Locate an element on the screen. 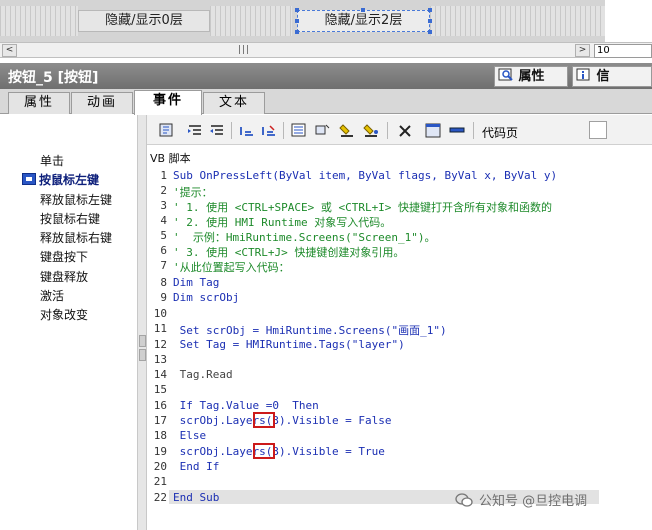 Image resolution: width=652 pixels, height=530 pixels. pane-splitter is located at coordinates (142, 322).